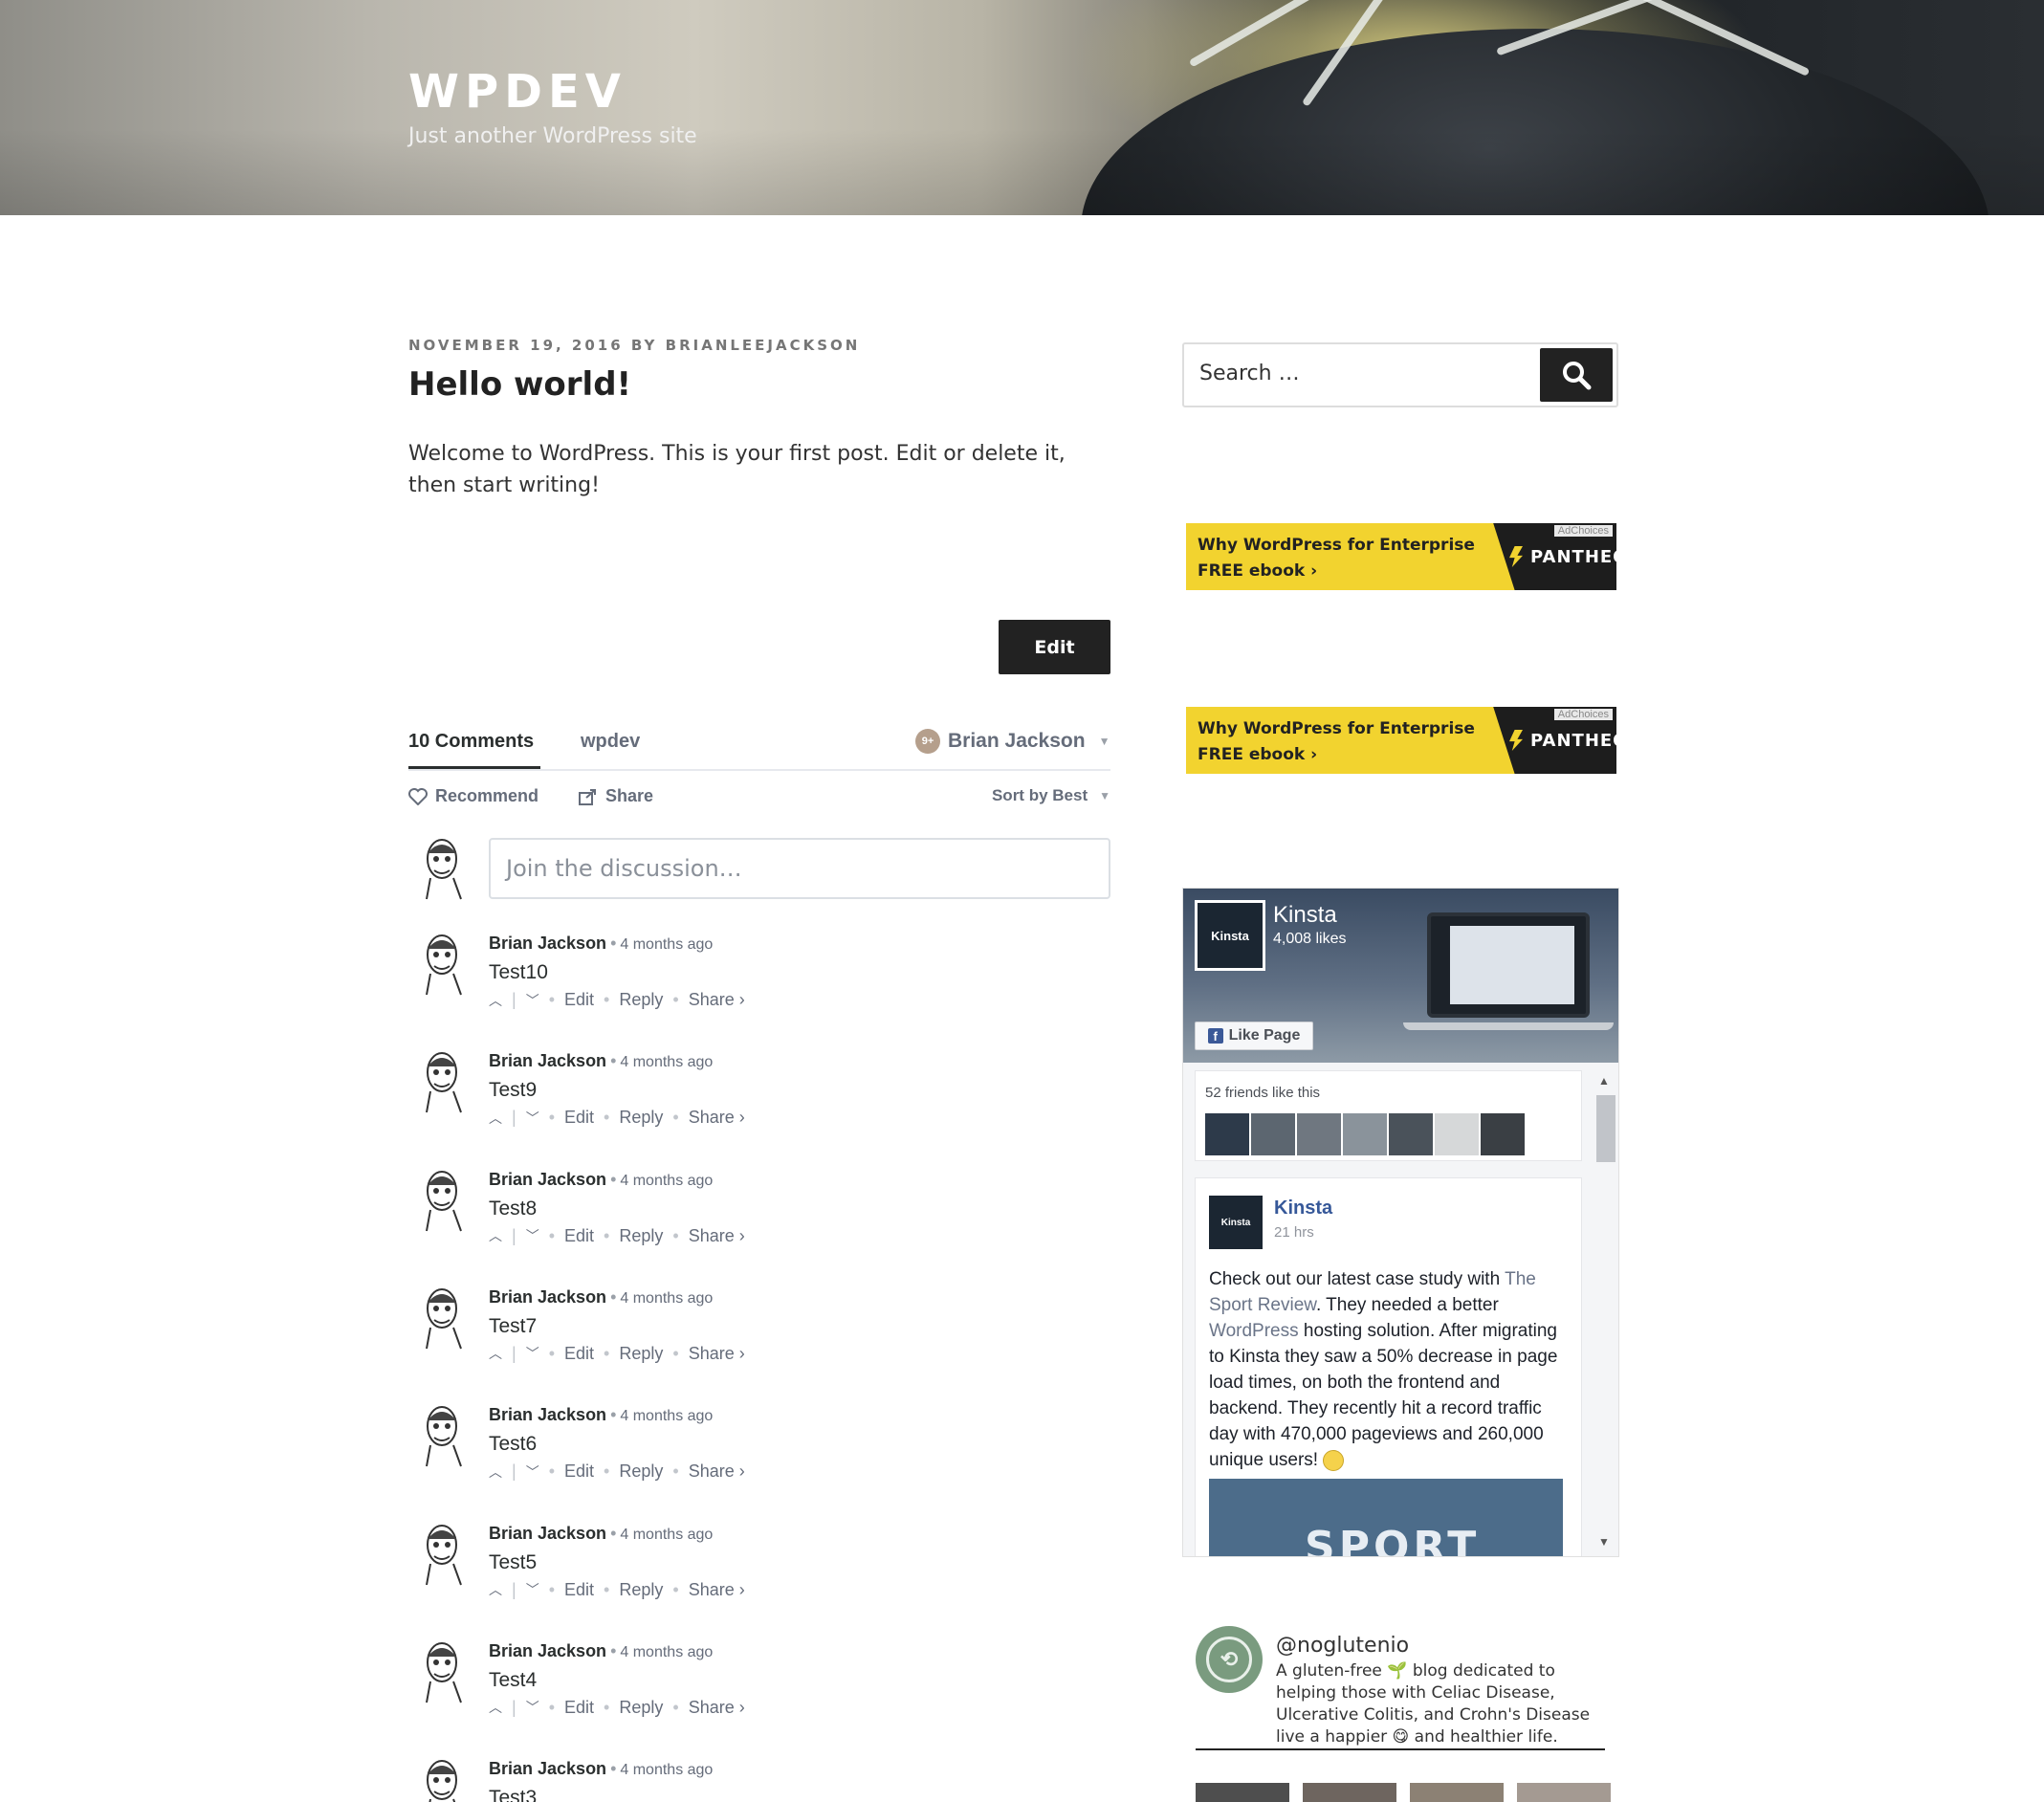 This screenshot has width=2044, height=1802. Describe the element at coordinates (1305, 916) in the screenshot. I see `fb-page-name: Kinsta` at that location.